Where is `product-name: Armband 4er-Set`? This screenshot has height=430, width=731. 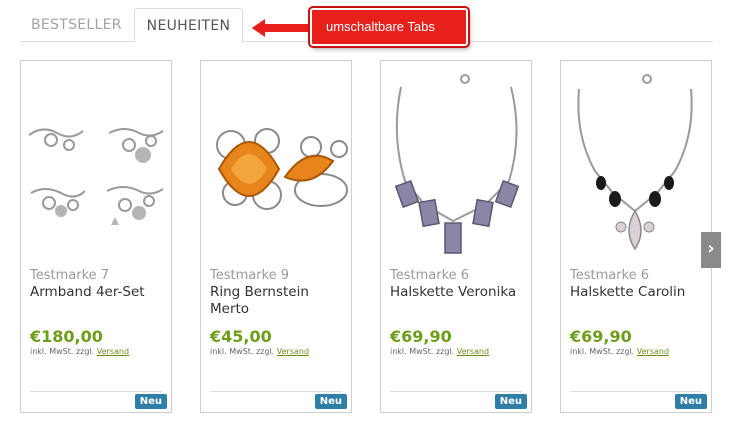 product-name: Armband 4er-Set is located at coordinates (100, 292).